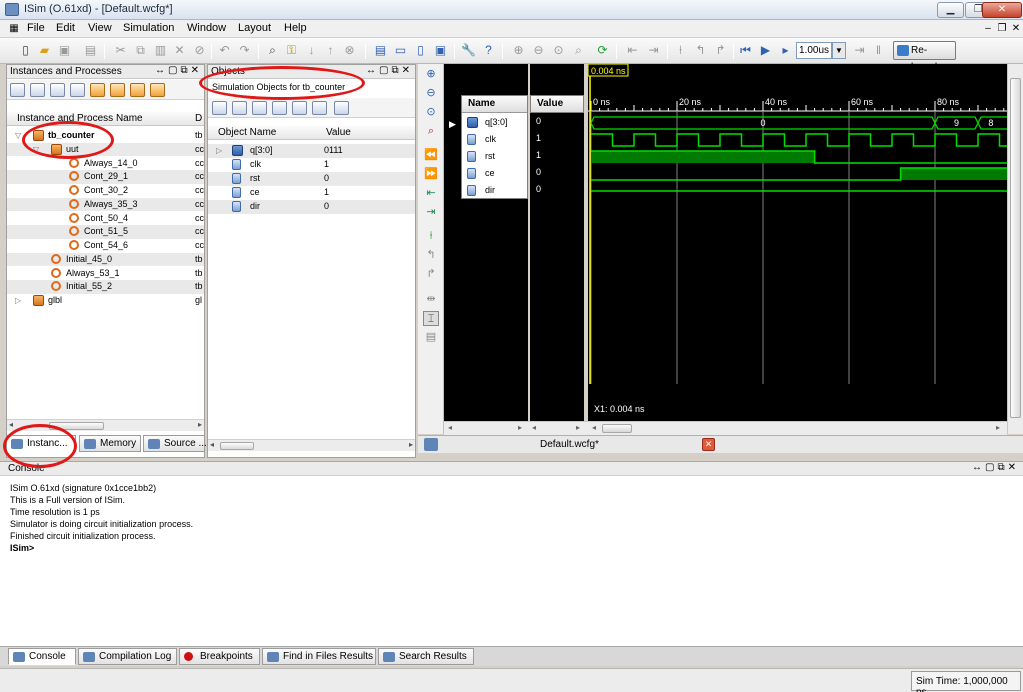 The width and height of the screenshot is (1023, 692). What do you see at coordinates (814, 50) in the screenshot?
I see `run-time-input: 1.00us` at bounding box center [814, 50].